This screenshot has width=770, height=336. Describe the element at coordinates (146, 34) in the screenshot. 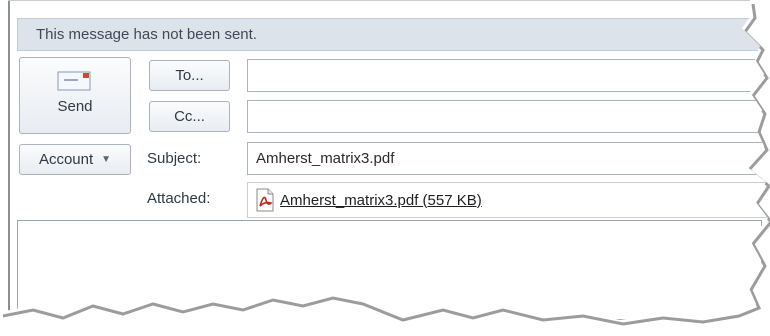

I see `info-bar-message: This message has not been sent.` at that location.